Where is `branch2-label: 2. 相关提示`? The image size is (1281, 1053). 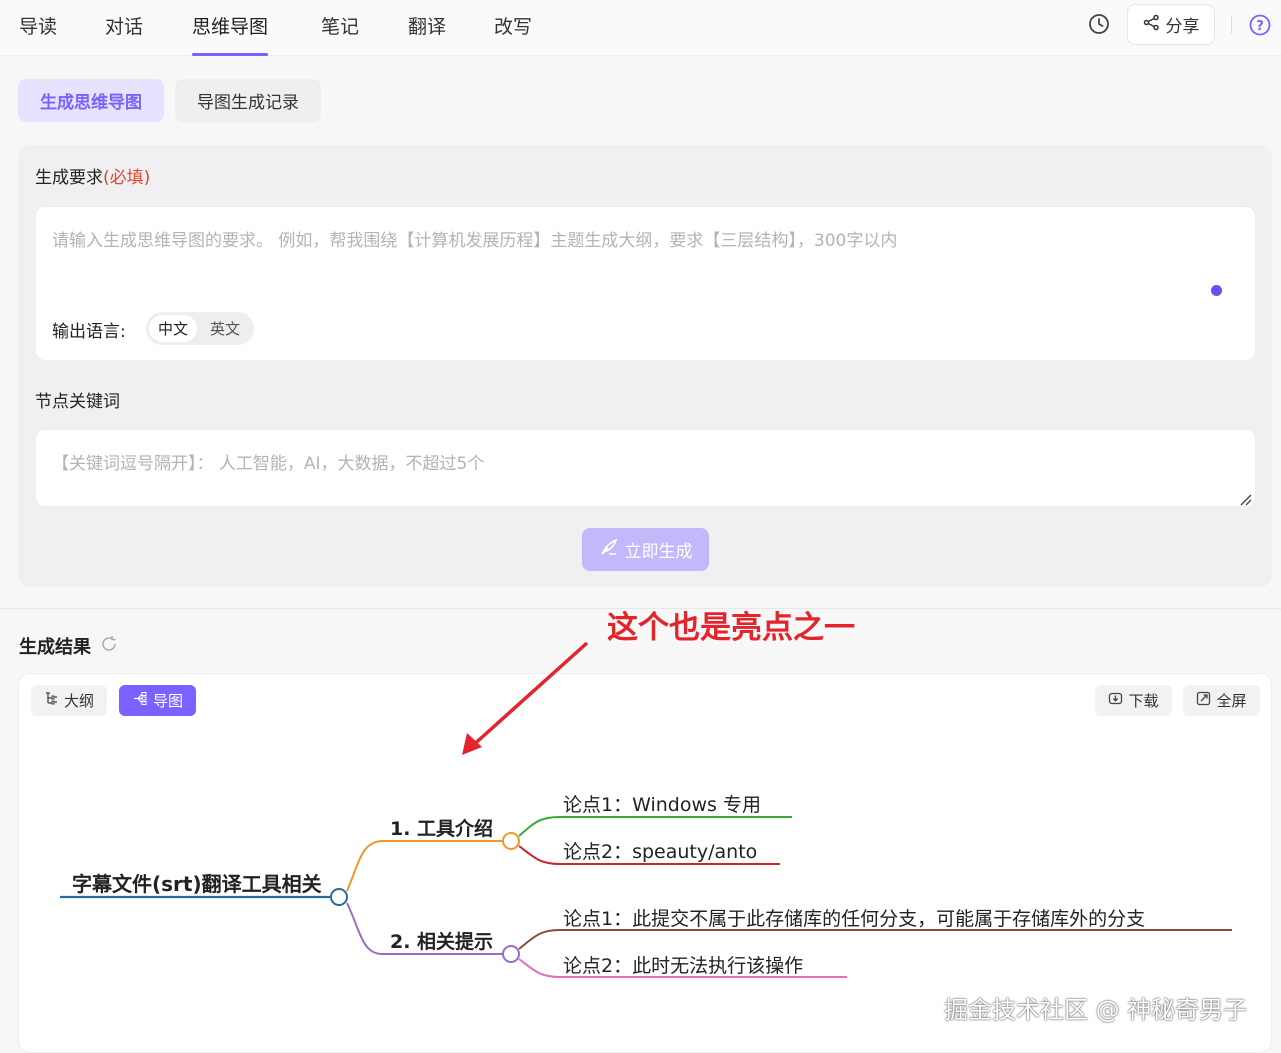 branch2-label: 2. 相关提示 is located at coordinates (441, 941).